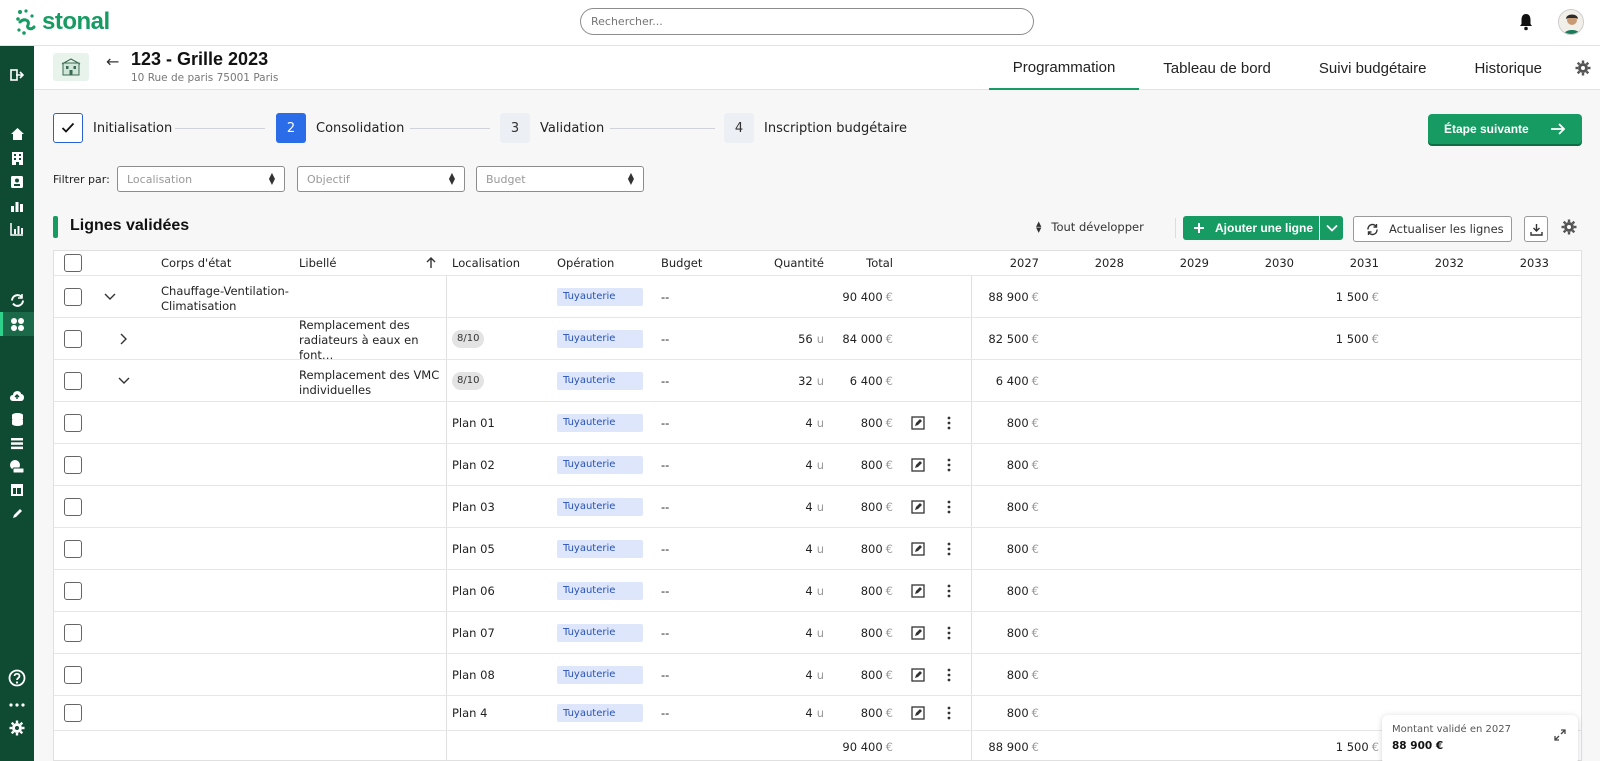  Describe the element at coordinates (17, 728) in the screenshot. I see `settings-gear-icon` at that location.